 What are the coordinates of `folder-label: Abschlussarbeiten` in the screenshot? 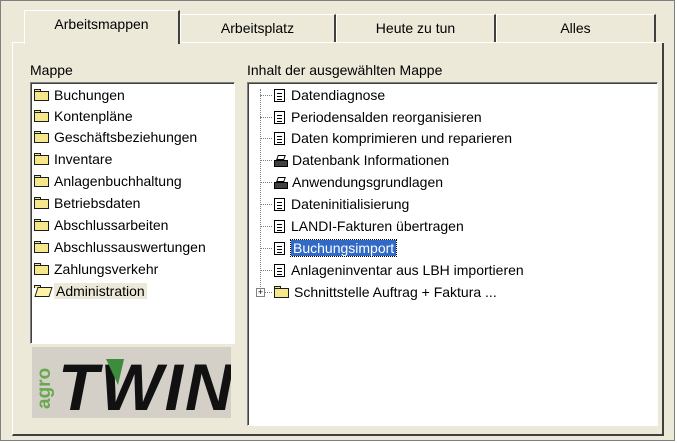 It's located at (111, 225).